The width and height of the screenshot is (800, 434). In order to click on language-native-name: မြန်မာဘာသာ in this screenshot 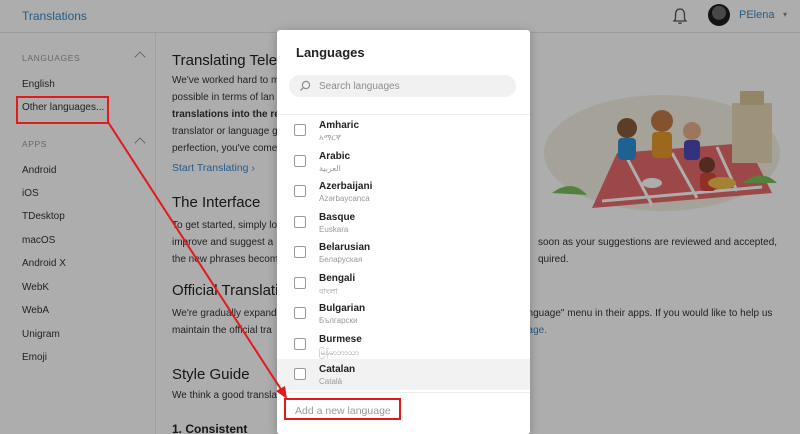, I will do `click(339, 352)`.